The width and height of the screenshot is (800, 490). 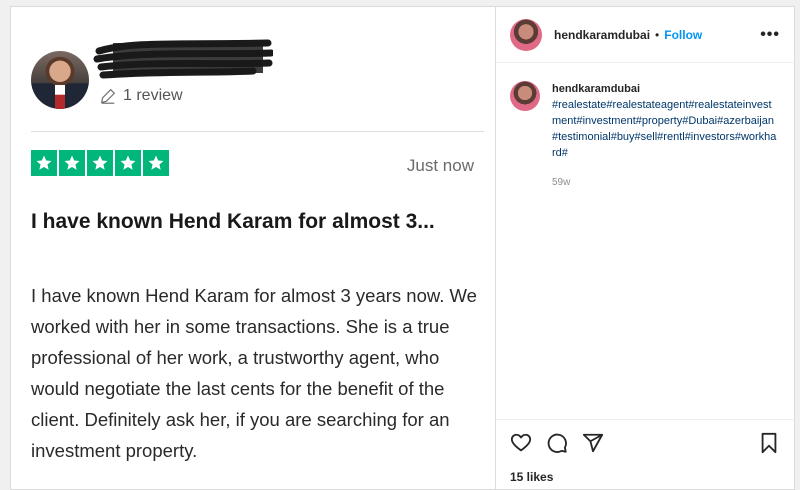 I want to click on more-options-icon: •••, so click(x=770, y=35).